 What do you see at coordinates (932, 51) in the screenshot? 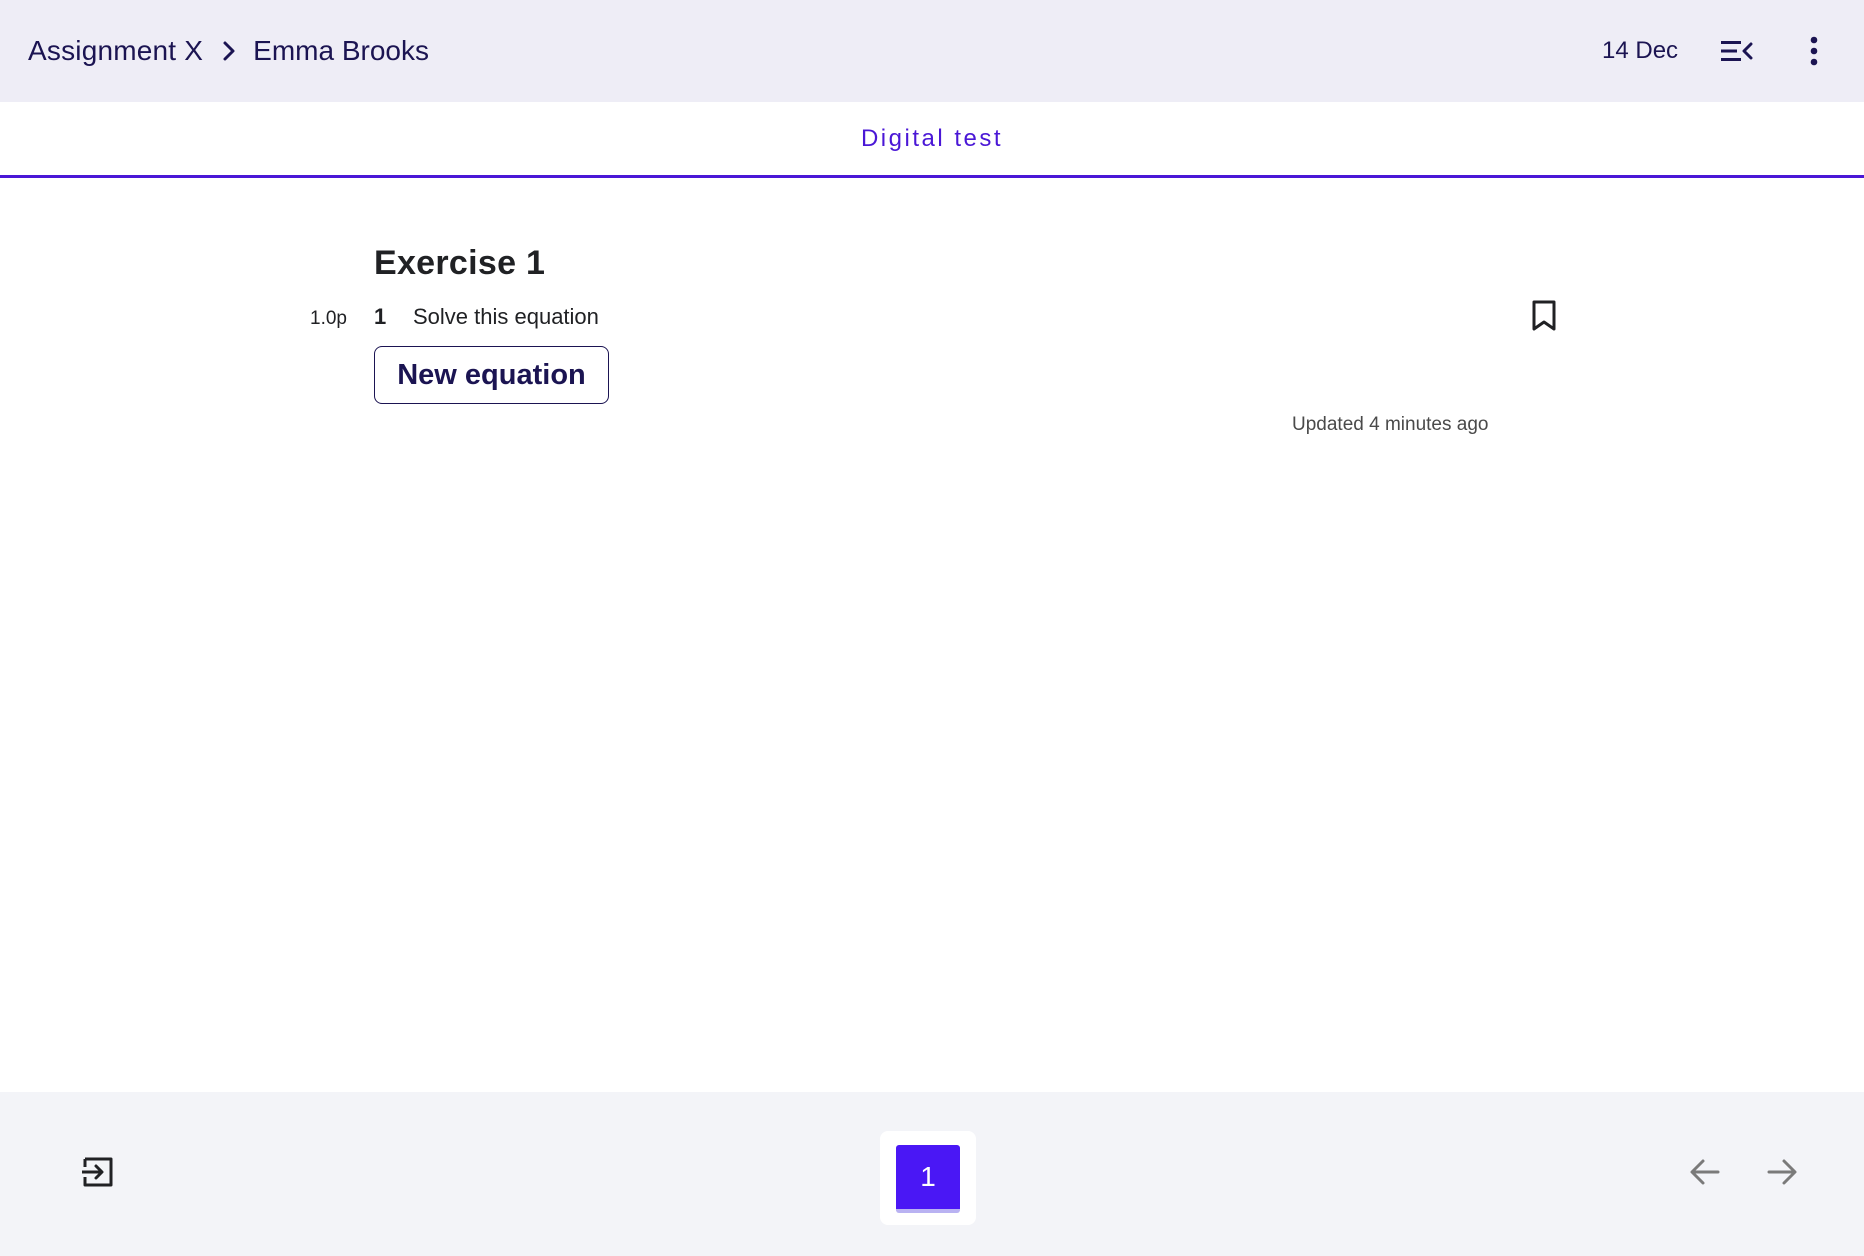
I see `top-header: Assignment X Emma Brooks 14 Dec` at bounding box center [932, 51].